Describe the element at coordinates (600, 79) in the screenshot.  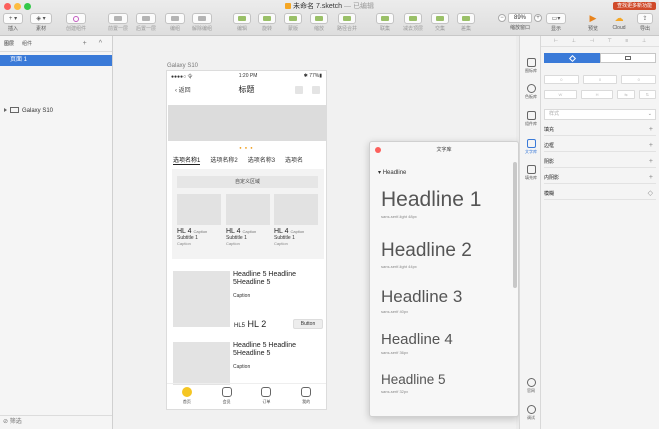
I see `y-field: 0` at that location.